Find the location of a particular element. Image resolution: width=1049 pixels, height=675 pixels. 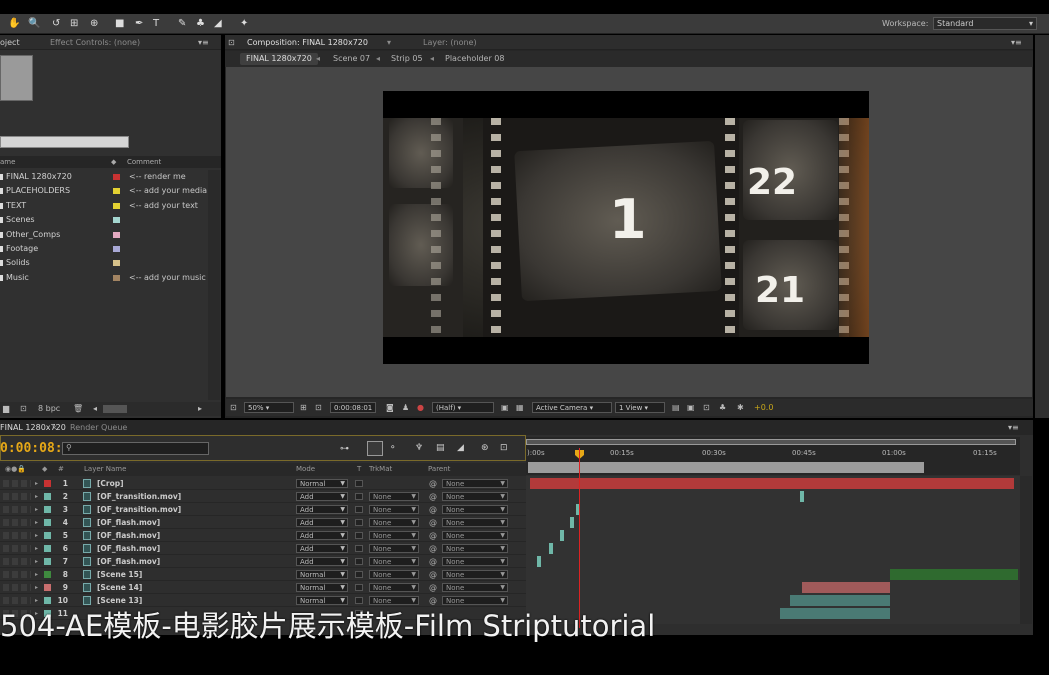

current-time-field: 0:00:08:01 is located at coordinates (353, 407).